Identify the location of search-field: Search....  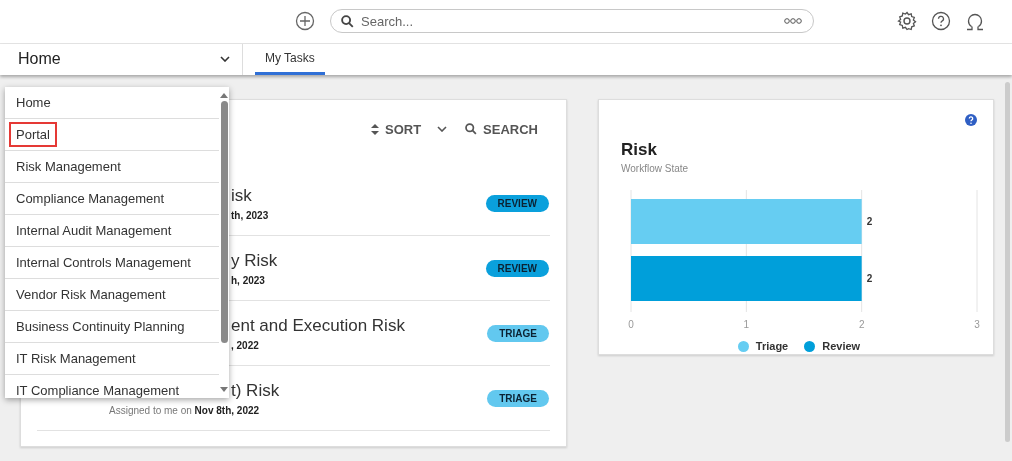
(572, 21).